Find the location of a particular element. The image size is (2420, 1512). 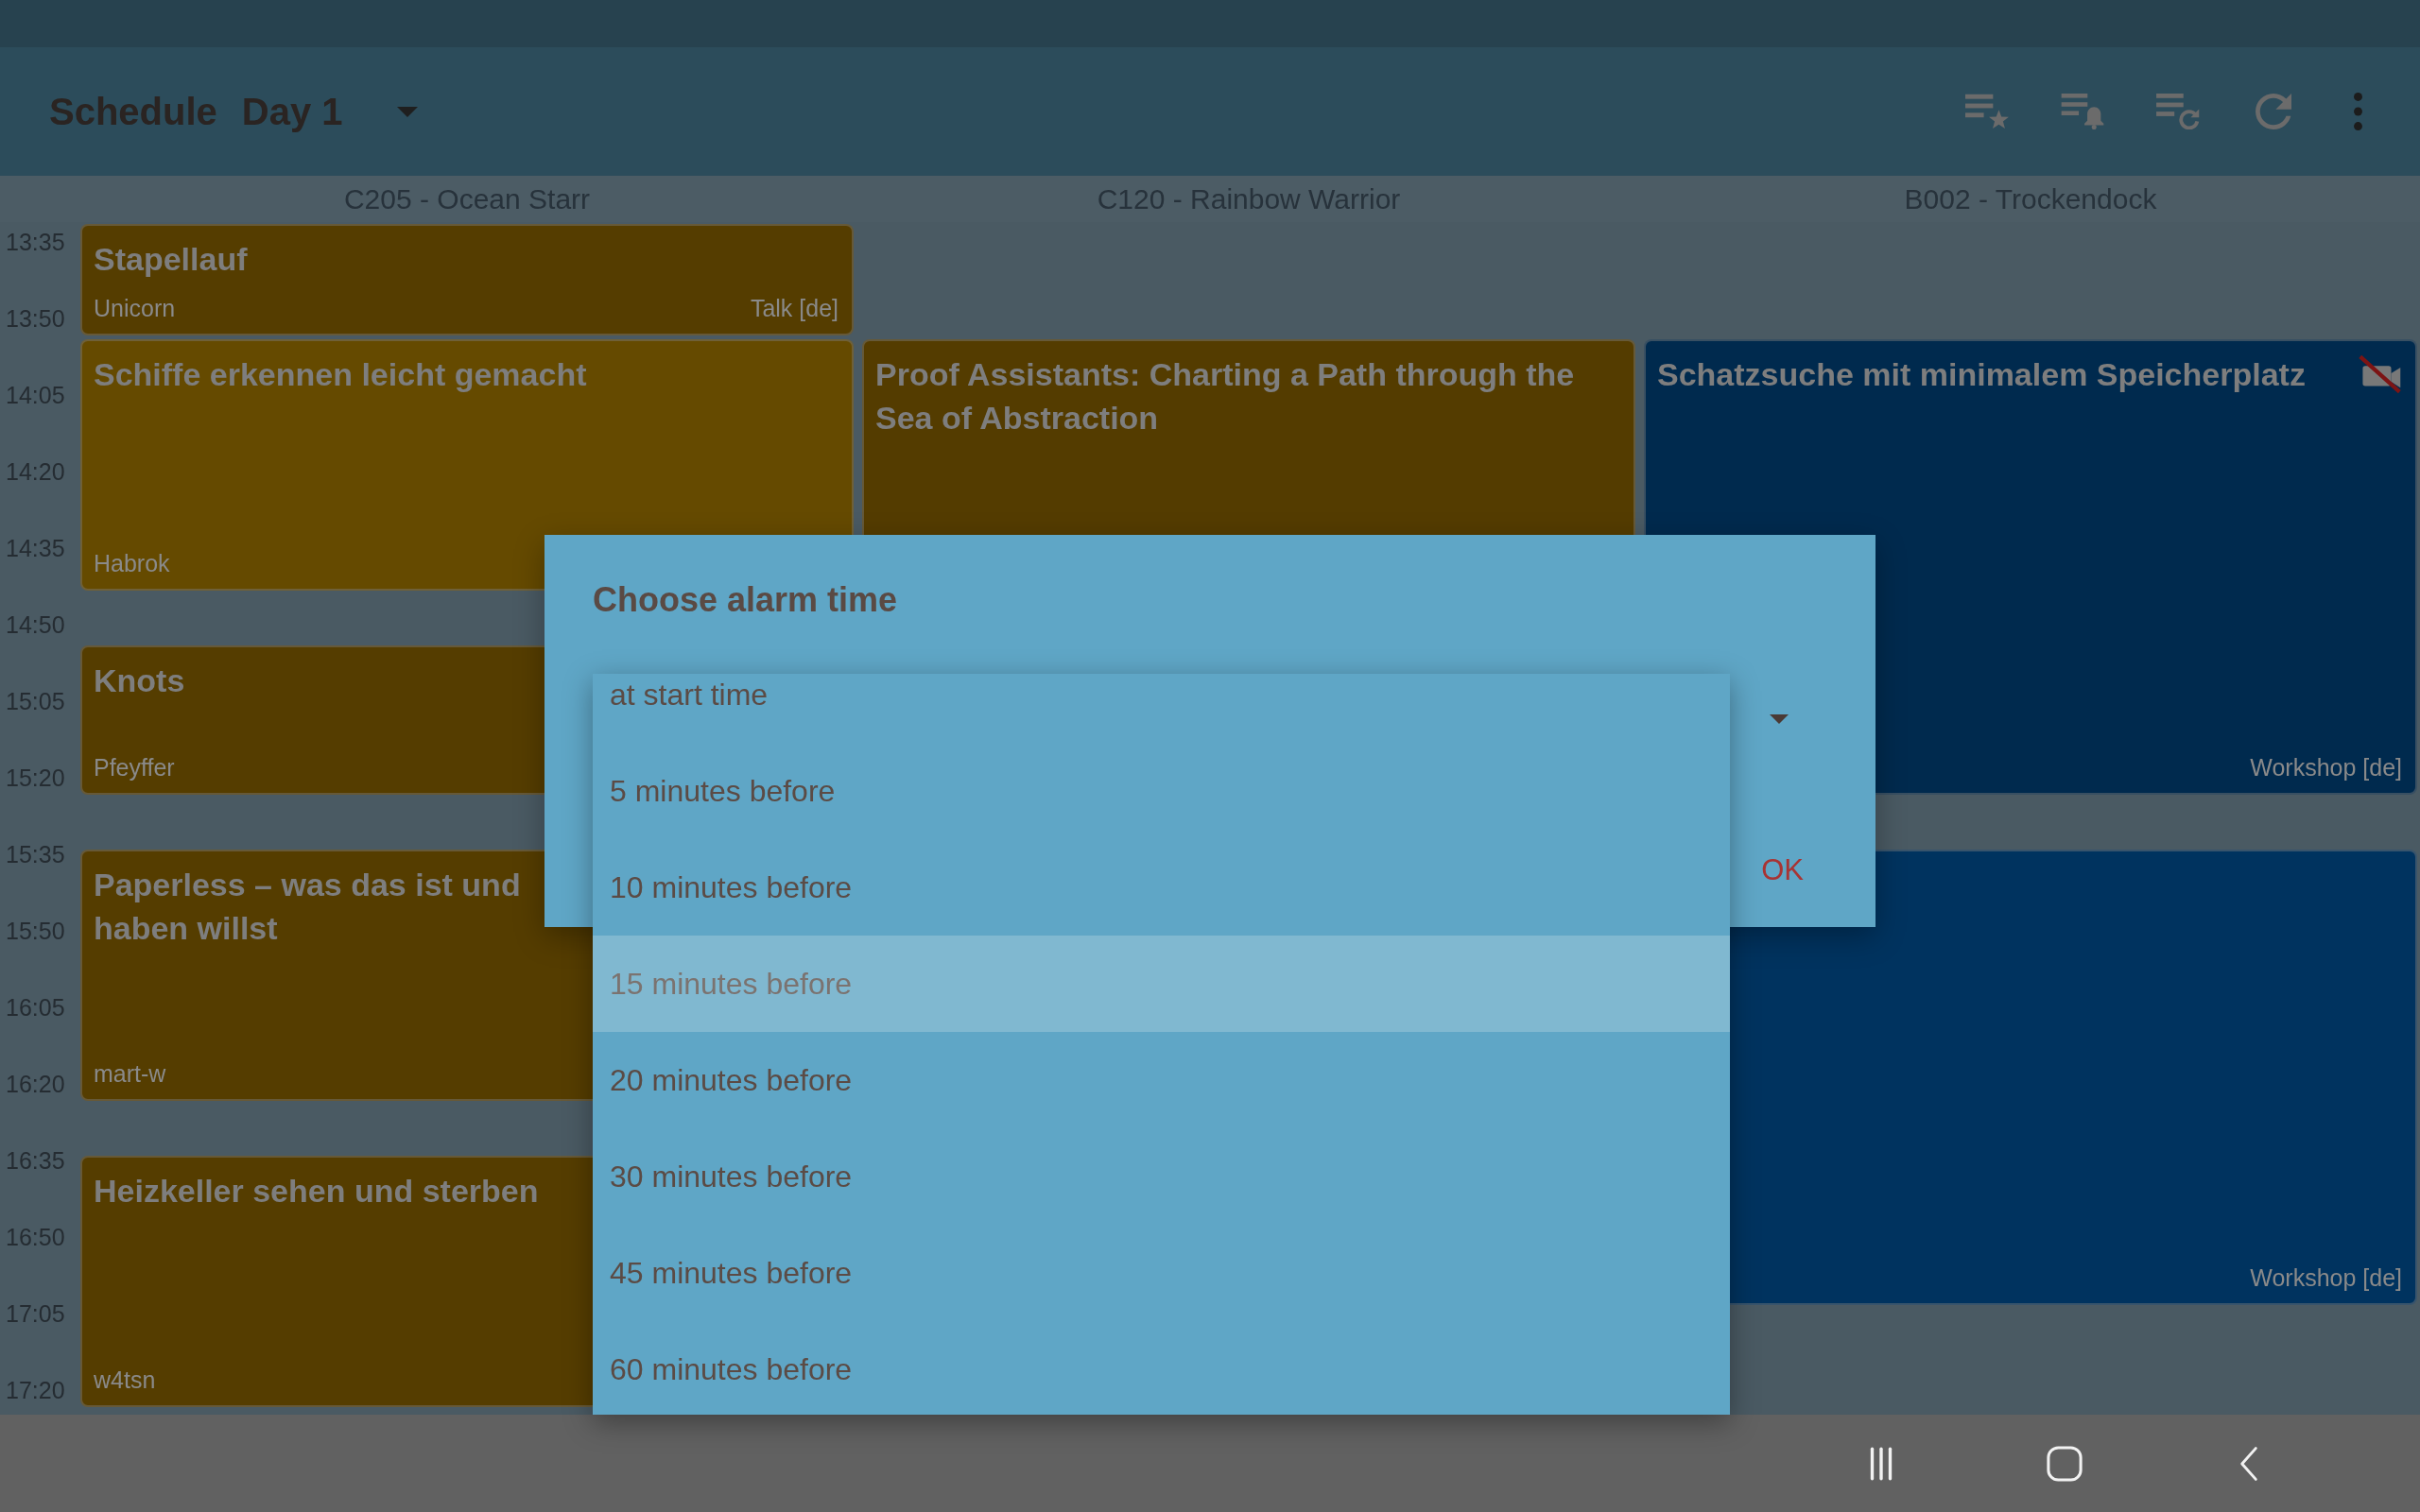

event-title: Paperless – was das ist und haben willst is located at coordinates (307, 906).